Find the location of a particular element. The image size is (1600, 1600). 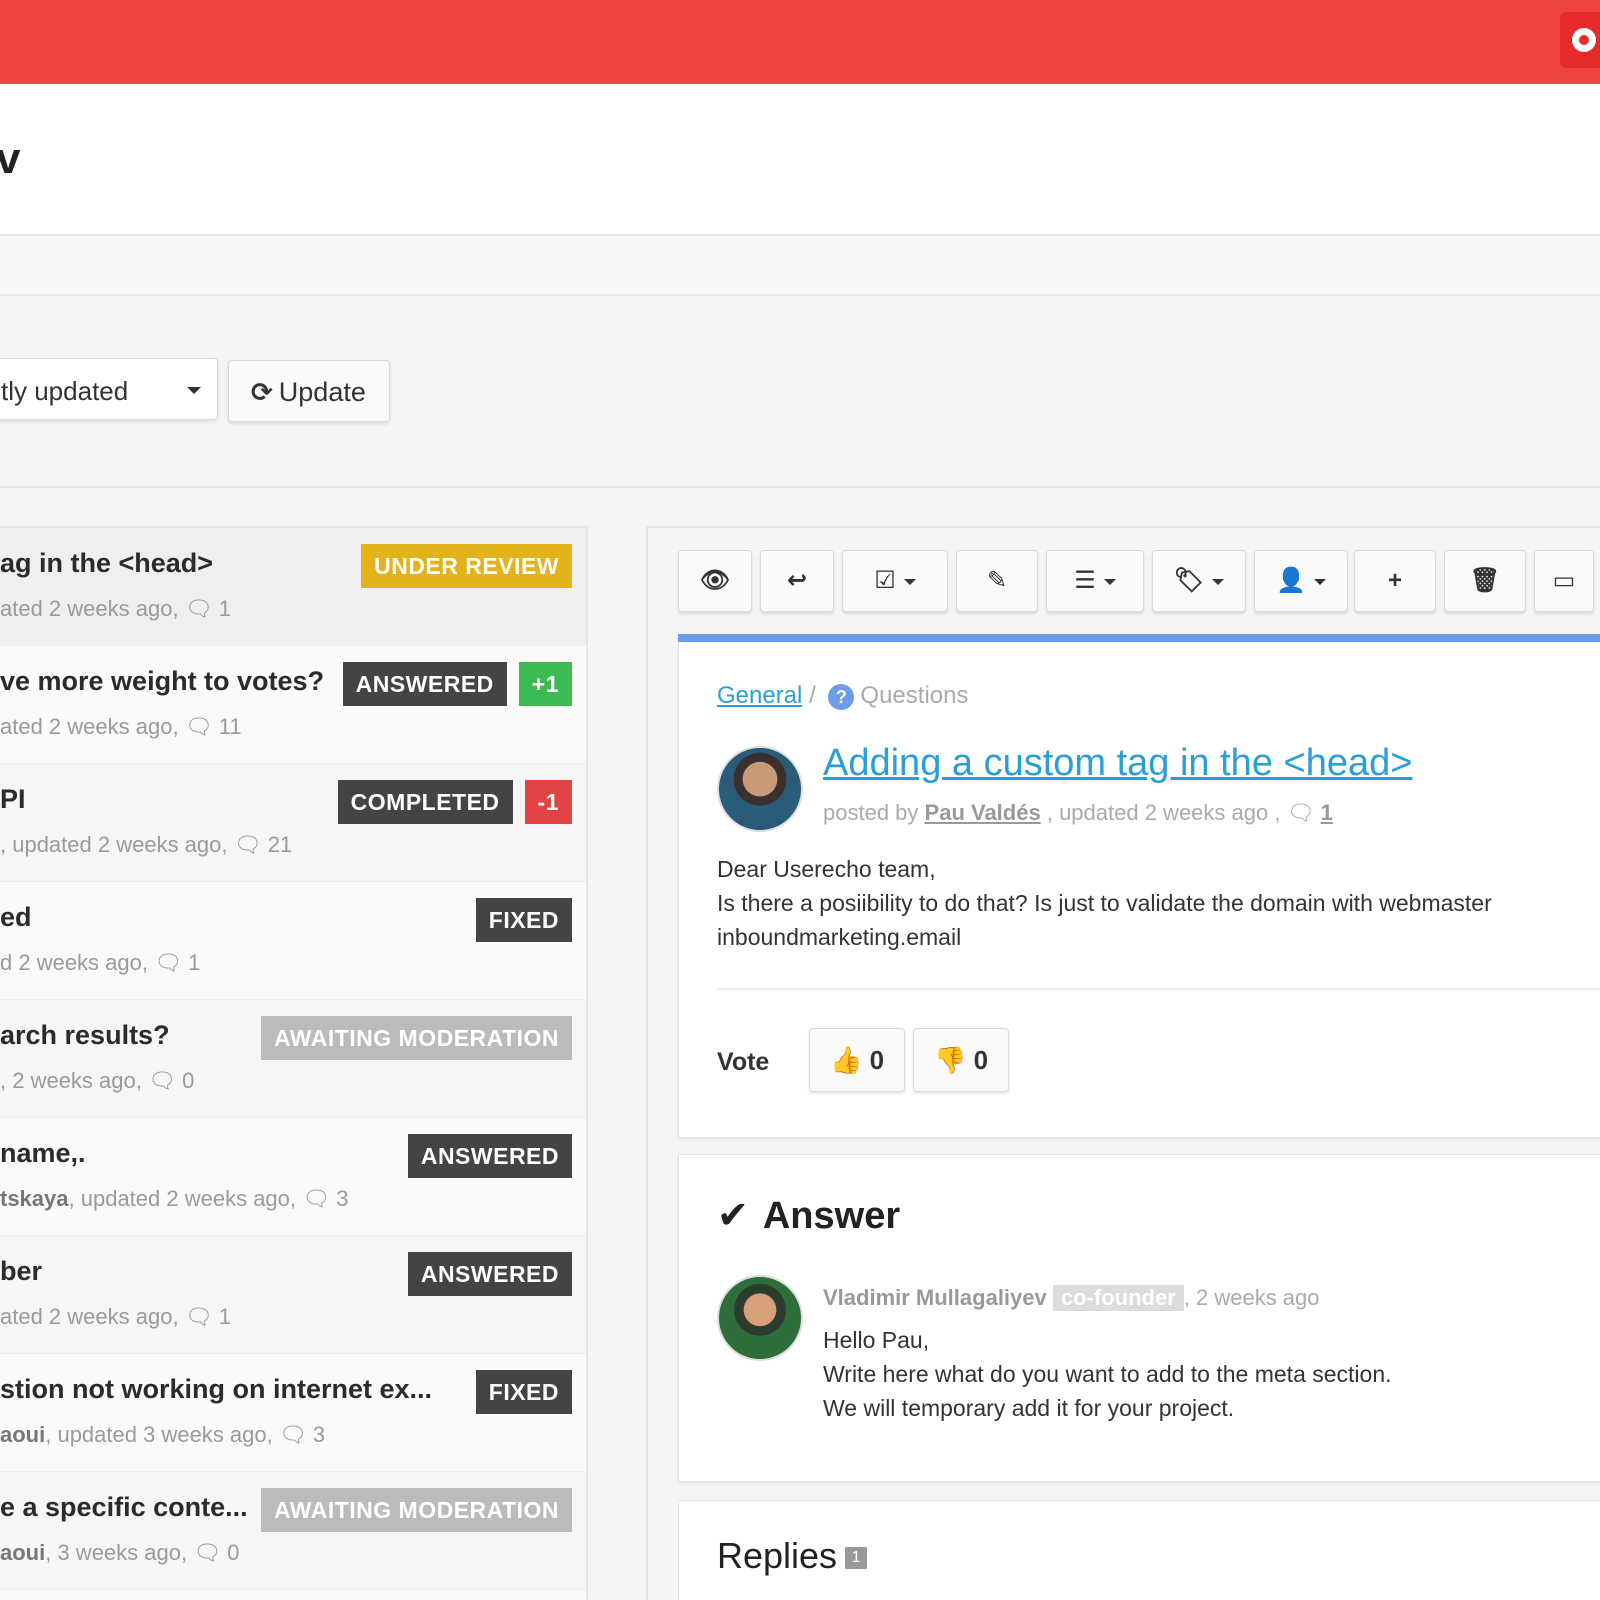

user-icon: 👤 is located at coordinates (1291, 580).